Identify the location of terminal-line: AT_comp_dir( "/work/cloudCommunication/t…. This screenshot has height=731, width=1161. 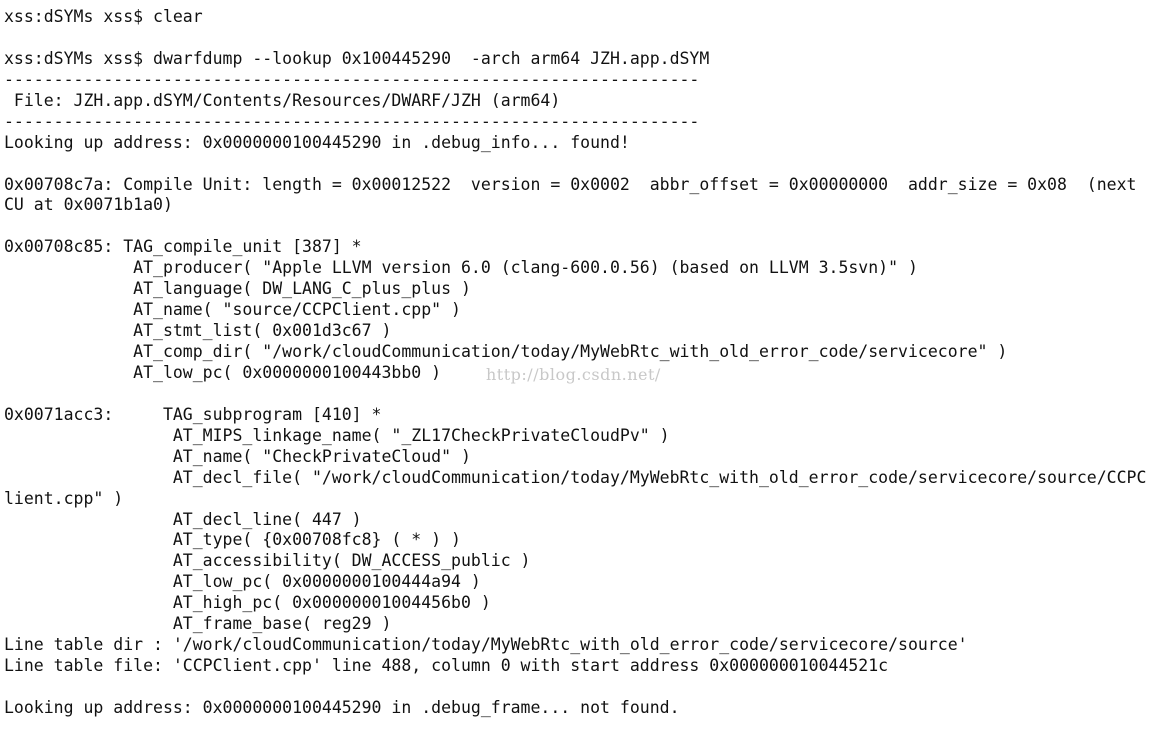
(506, 351).